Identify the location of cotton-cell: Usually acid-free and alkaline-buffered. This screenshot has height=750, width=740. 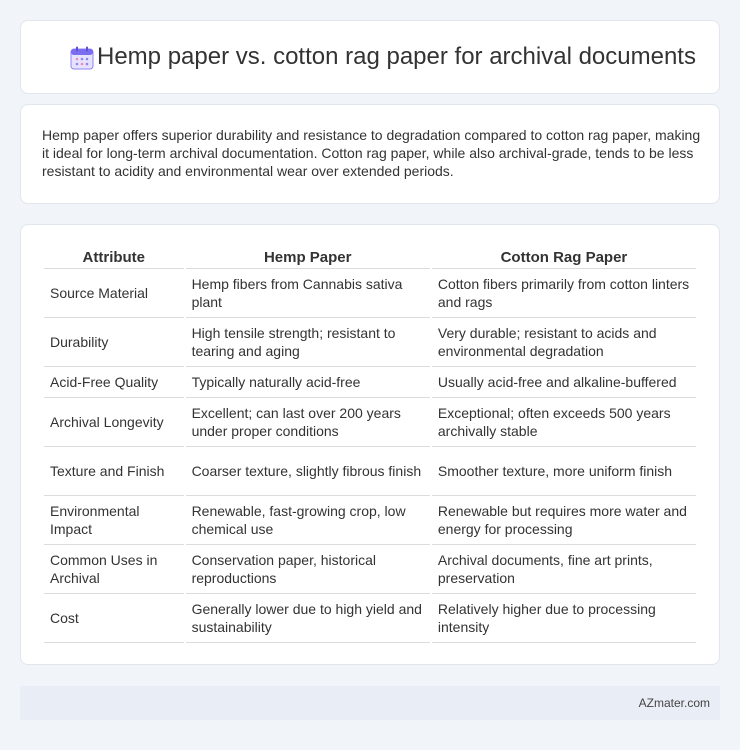
(563, 382).